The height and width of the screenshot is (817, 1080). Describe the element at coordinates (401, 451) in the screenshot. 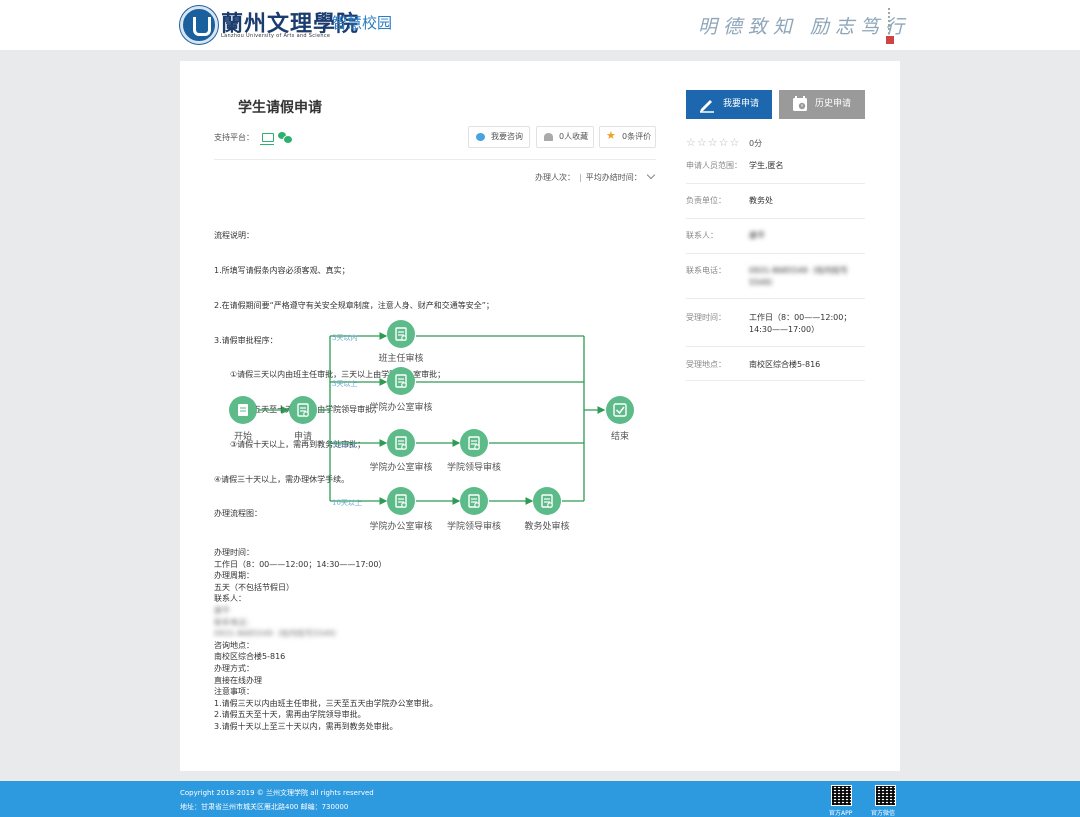

I see `flow-node-office-2: 学院办公室审核` at that location.